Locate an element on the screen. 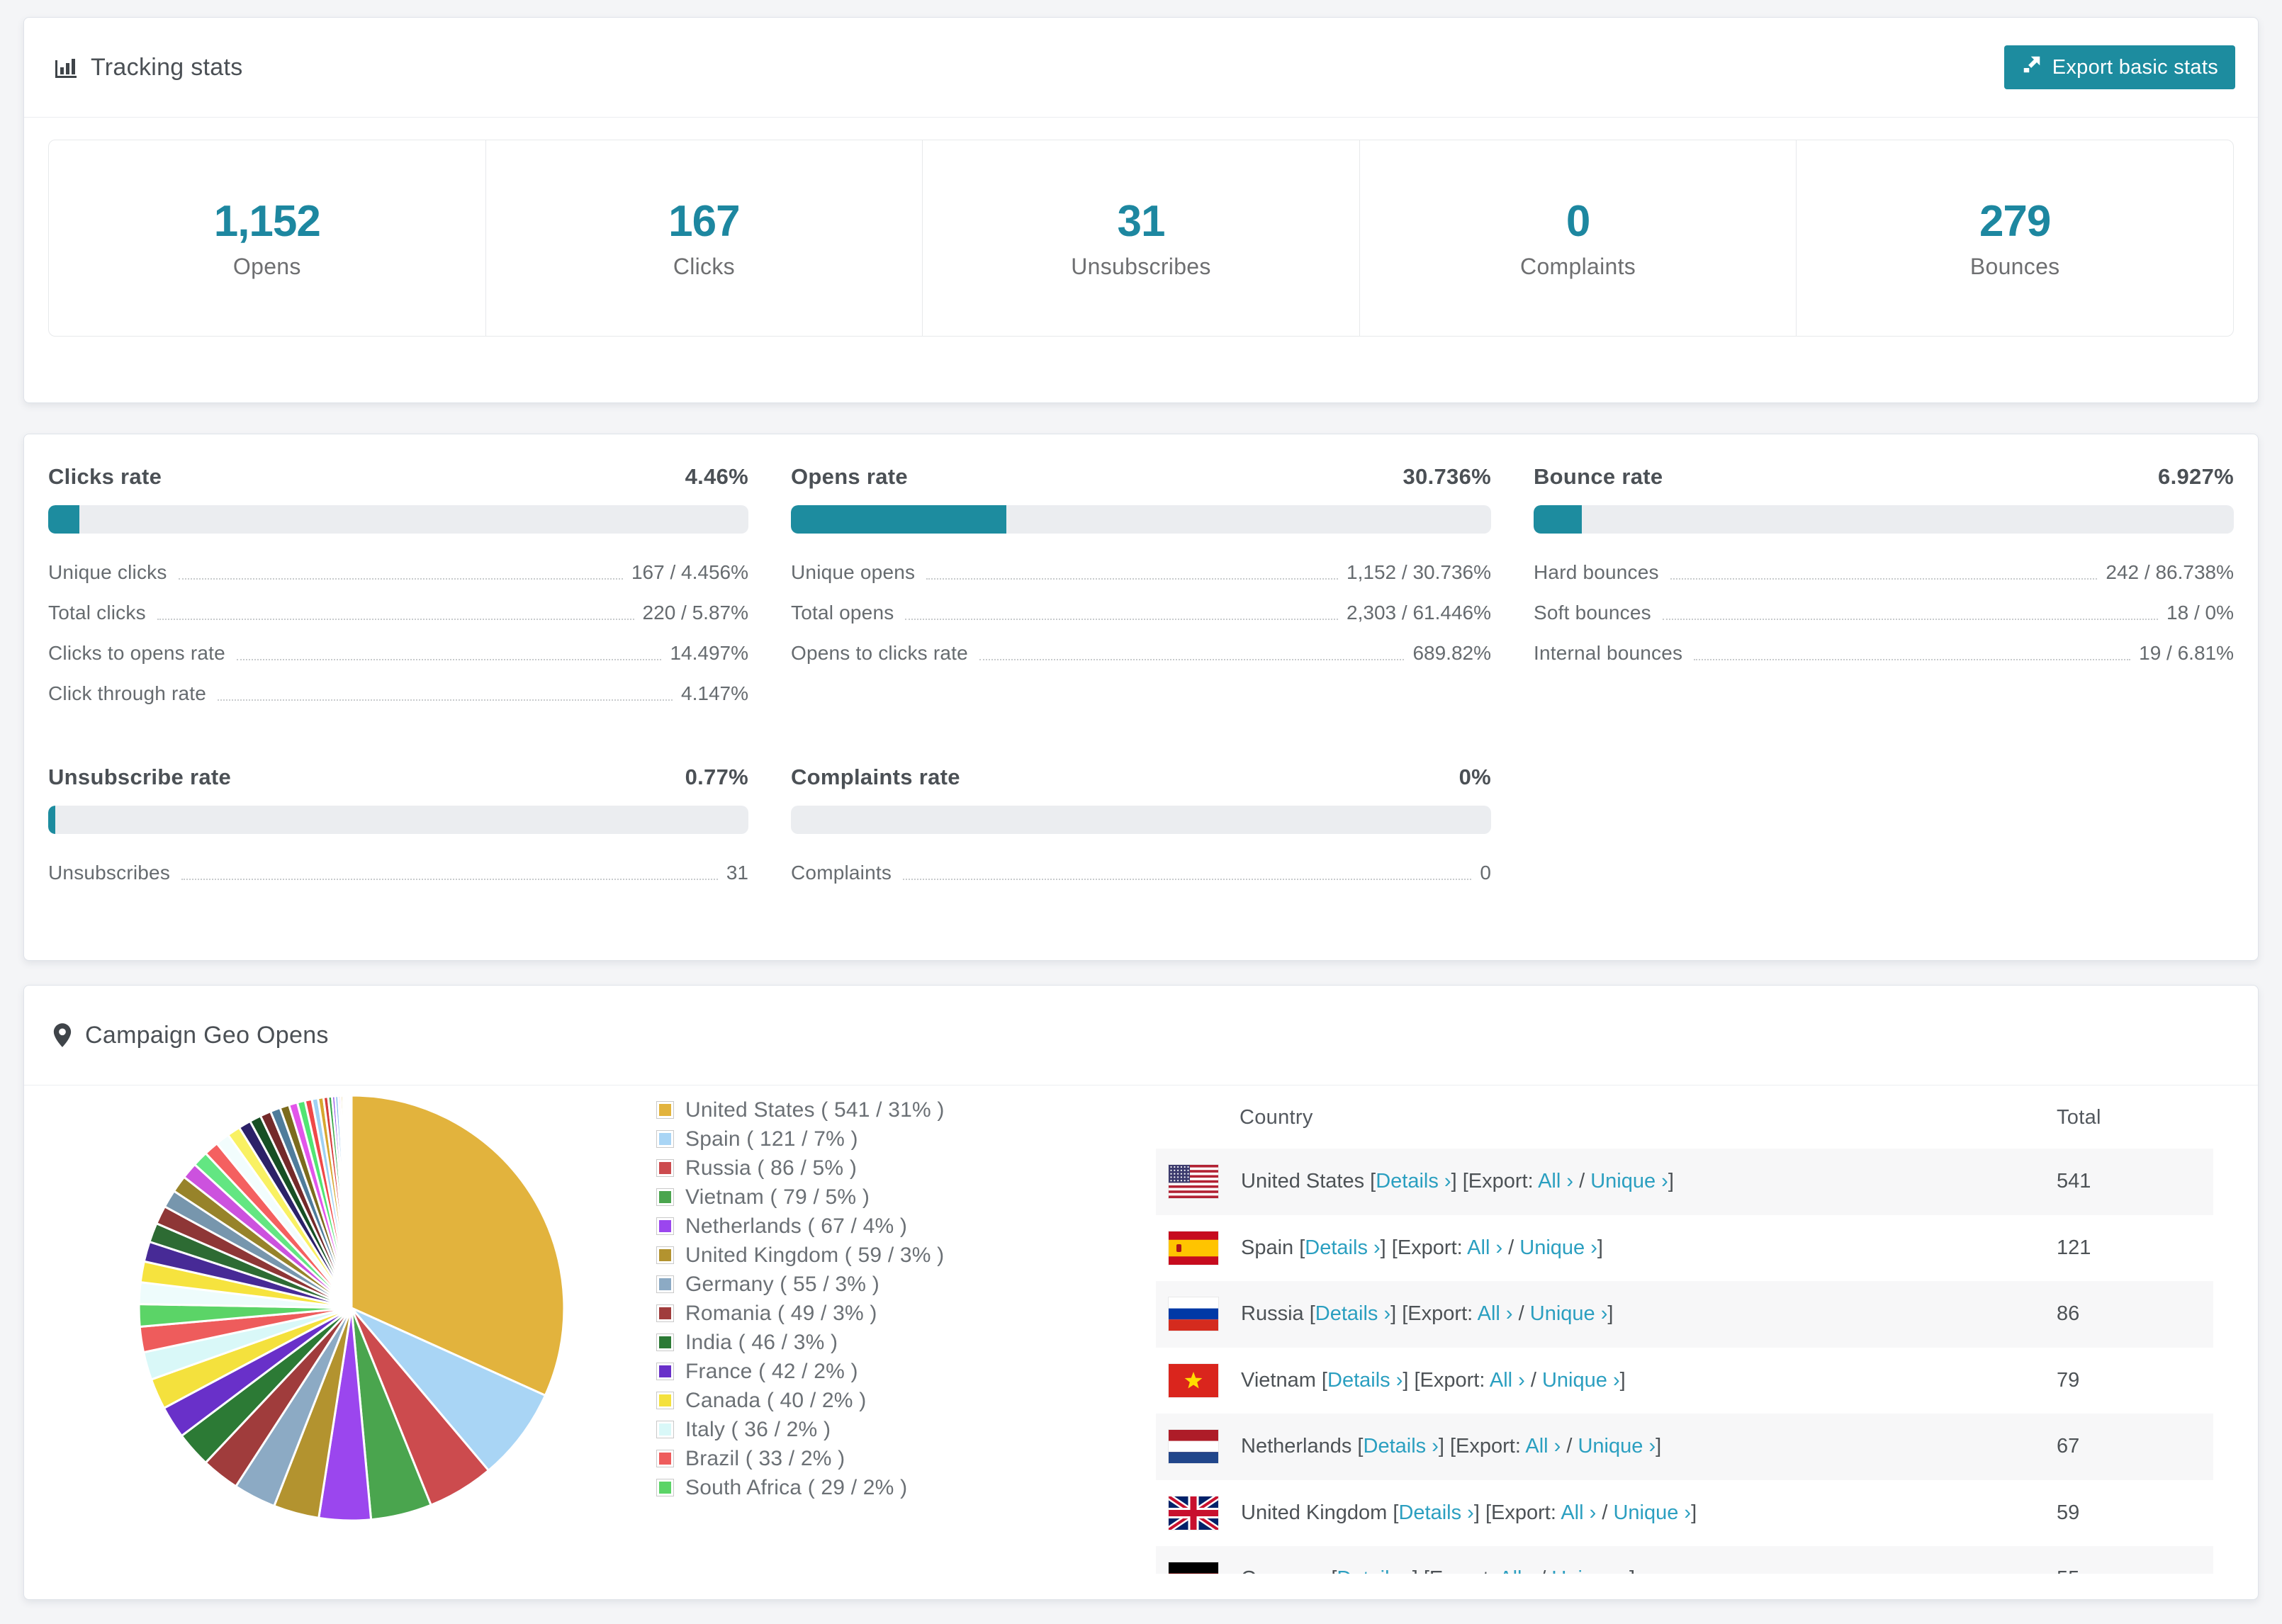  rate-percent: 0% is located at coordinates (1475, 777).